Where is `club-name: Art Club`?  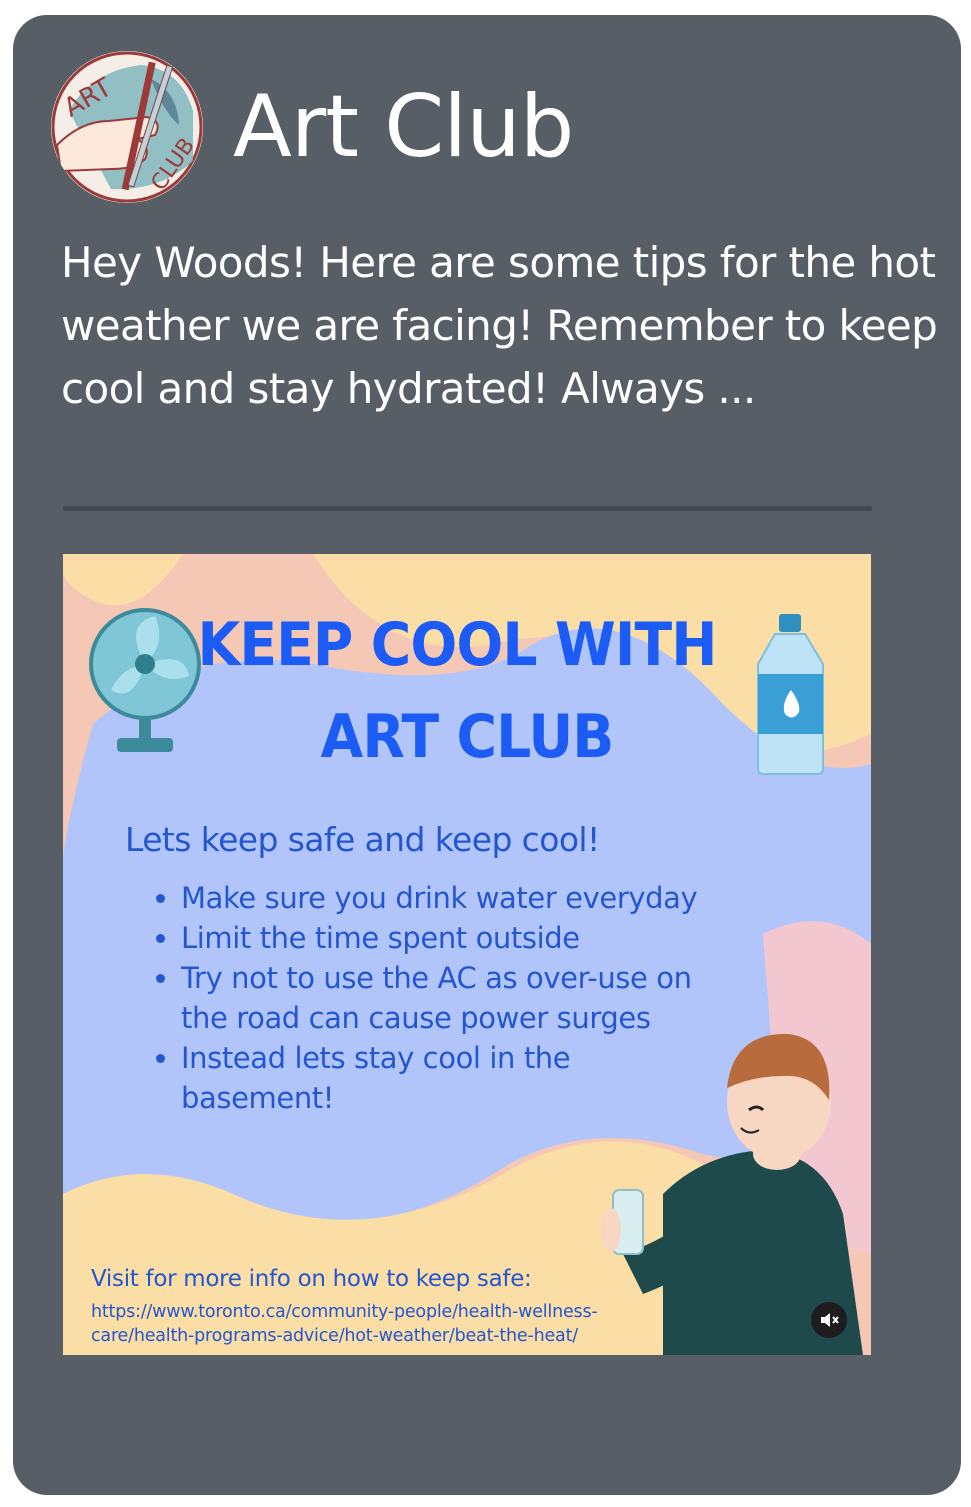 club-name: Art Club is located at coordinates (403, 127).